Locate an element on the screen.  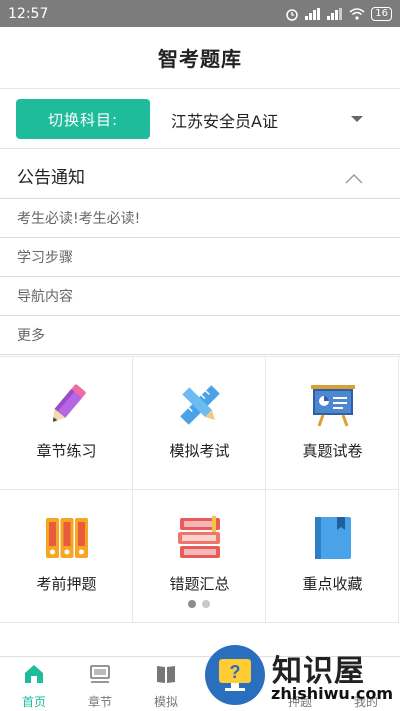
notice-title: 公告通知 is located at coordinates (51, 178).